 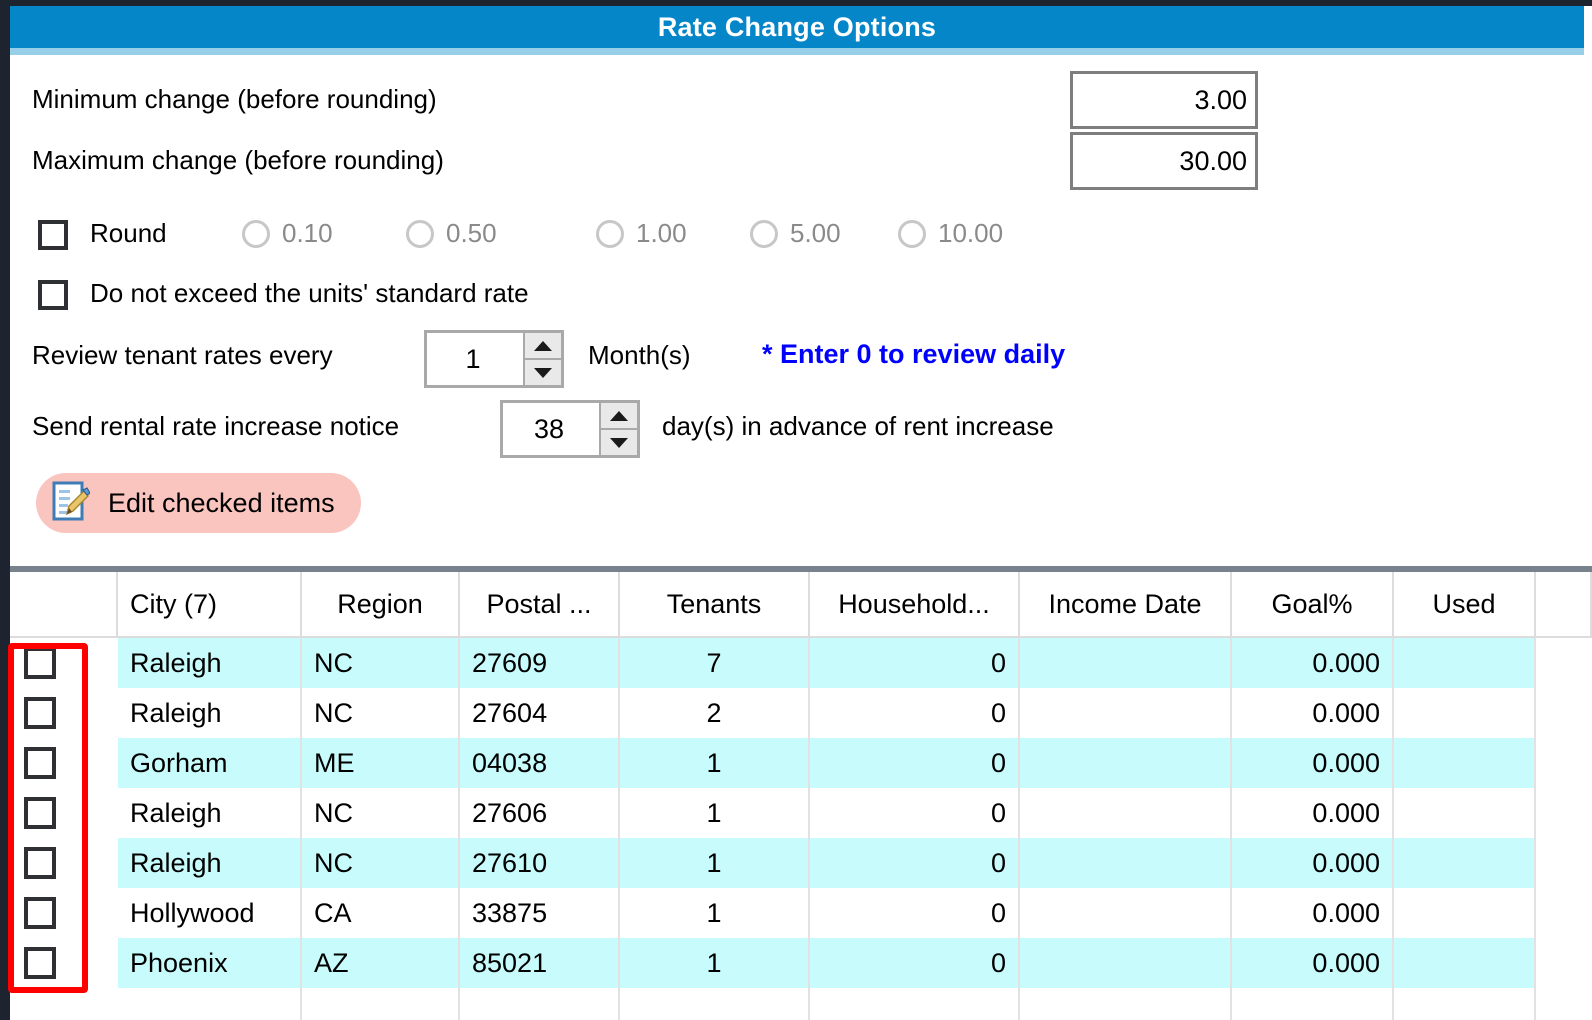 I want to click on radio-option-10-00: 10.00, so click(x=950, y=233).